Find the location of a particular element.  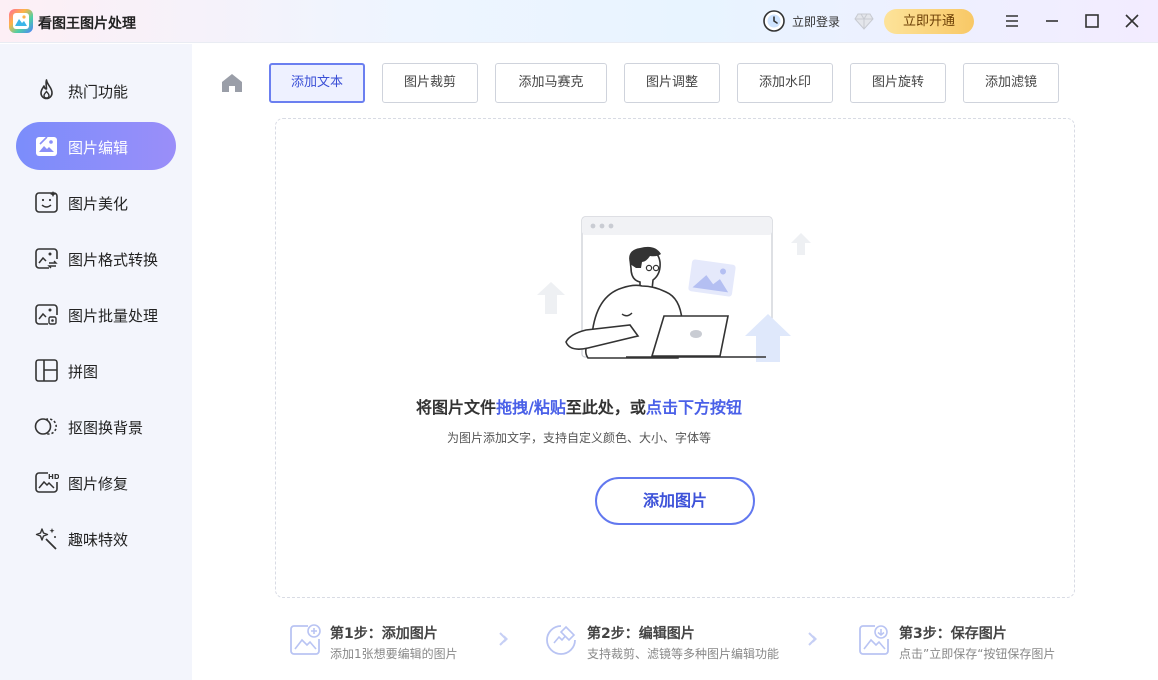

sidebar-item-image-edit: 图片编辑 is located at coordinates (96, 146).